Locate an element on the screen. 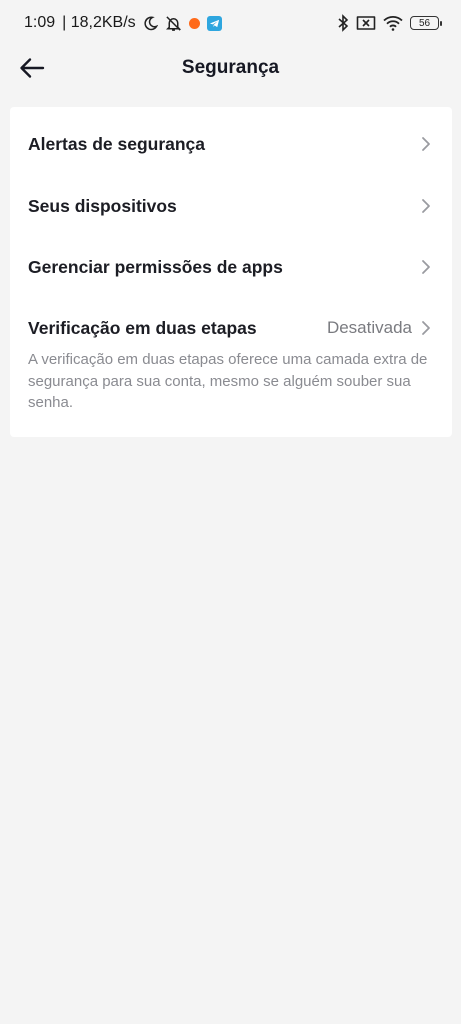  moon-icon is located at coordinates (150, 23).